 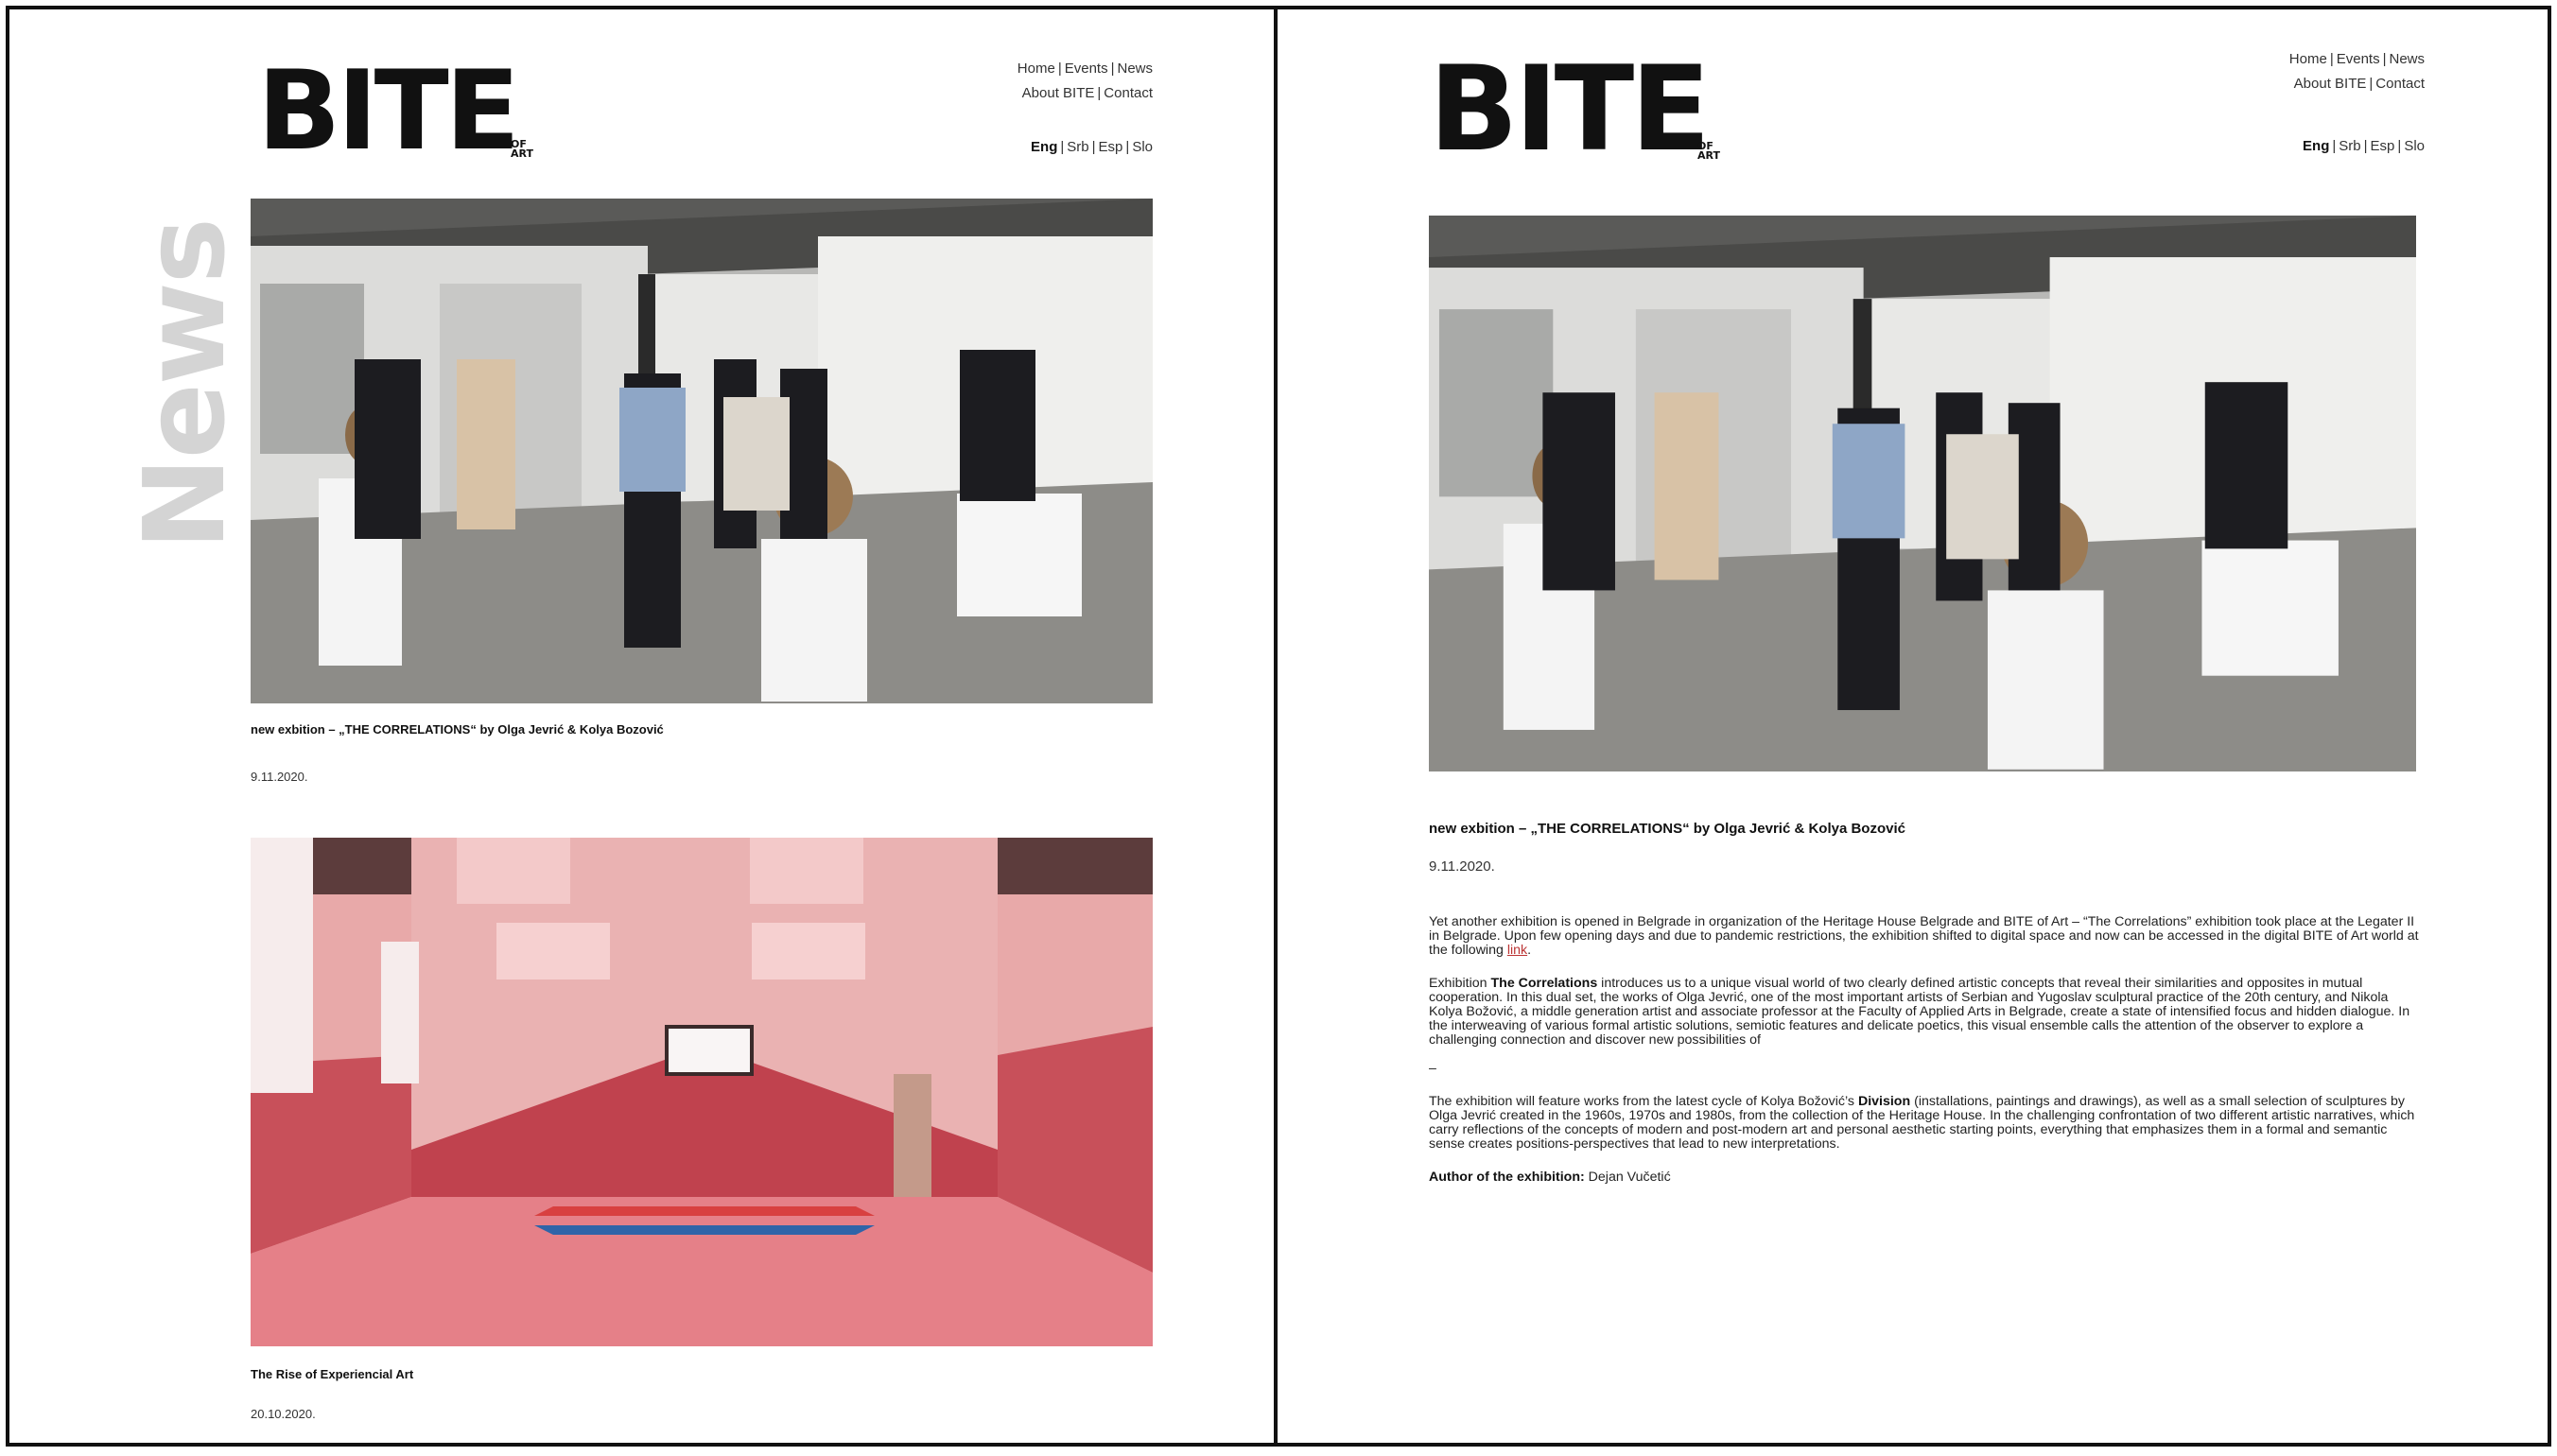 I want to click on post-image-gym, so click(x=702, y=1092).